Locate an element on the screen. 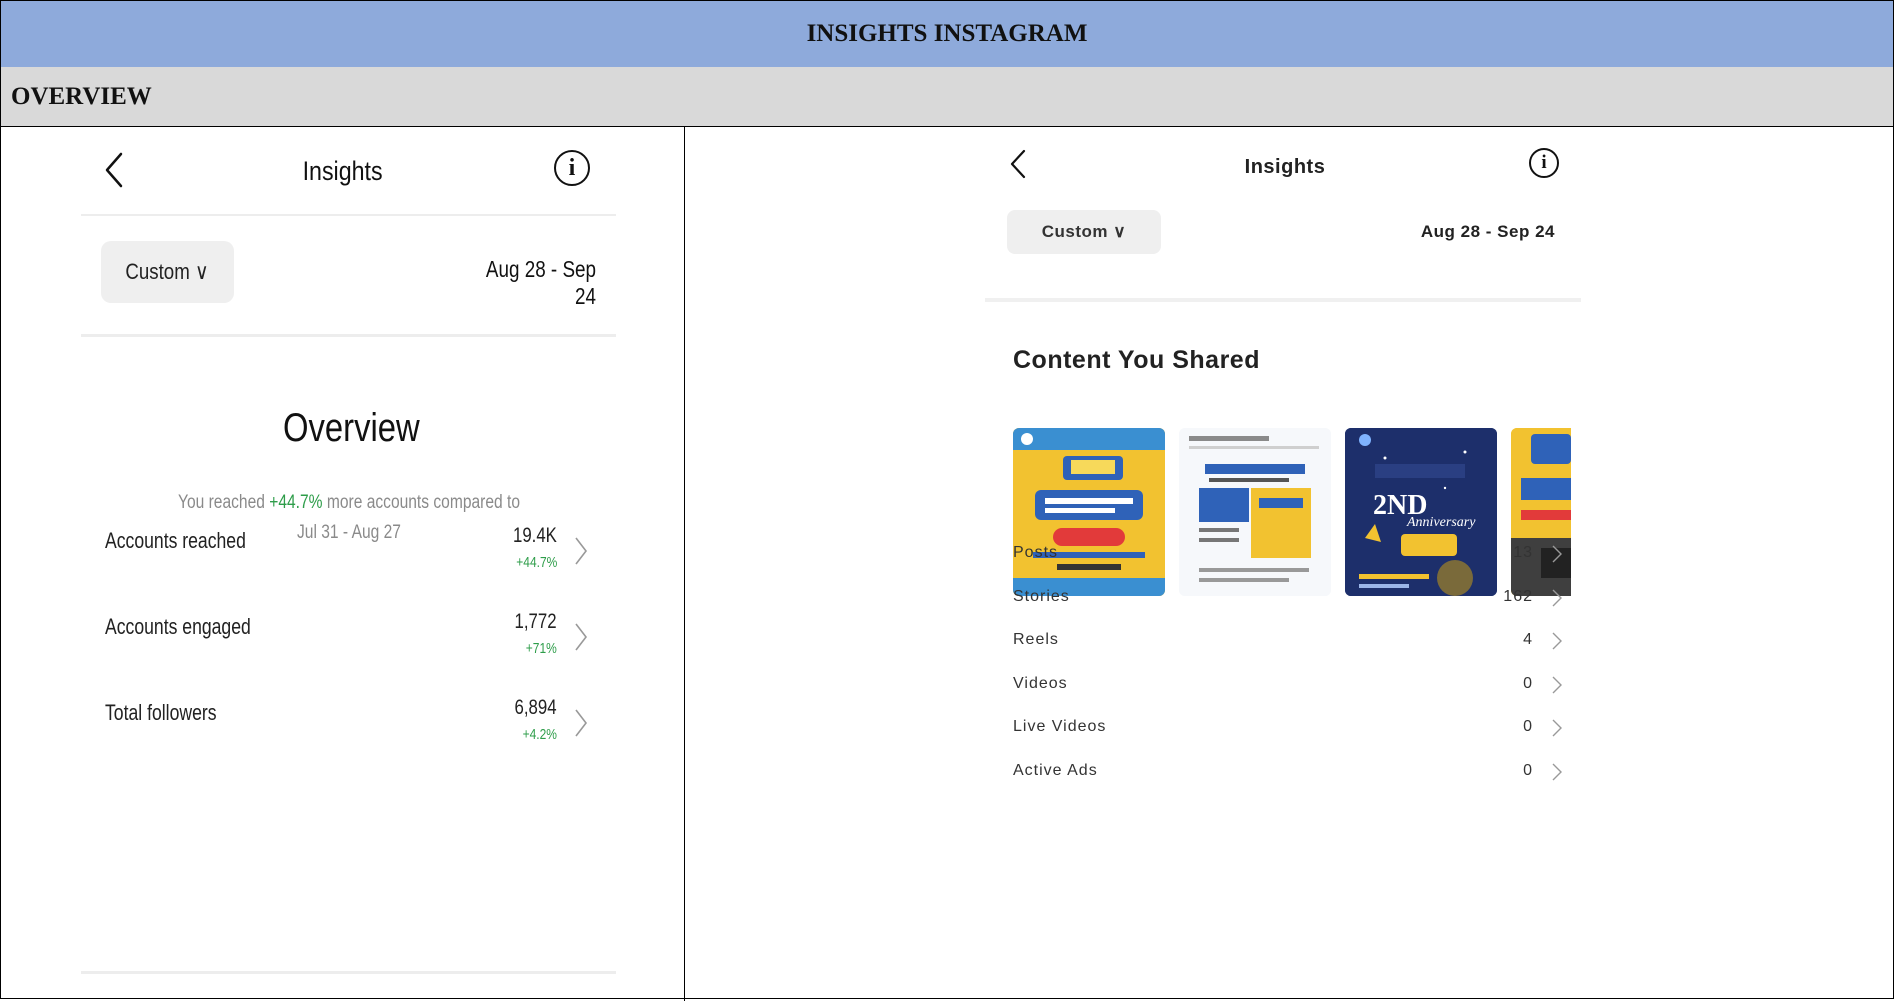  post-thumbnail: 2ND Anniversary is located at coordinates (1421, 512).